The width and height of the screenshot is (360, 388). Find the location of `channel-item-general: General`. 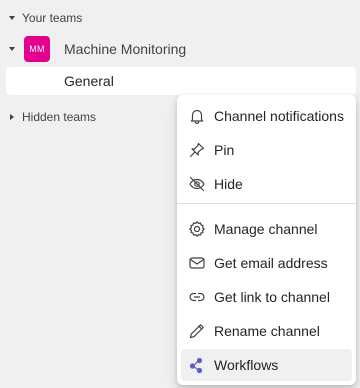

channel-item-general: General is located at coordinates (181, 81).